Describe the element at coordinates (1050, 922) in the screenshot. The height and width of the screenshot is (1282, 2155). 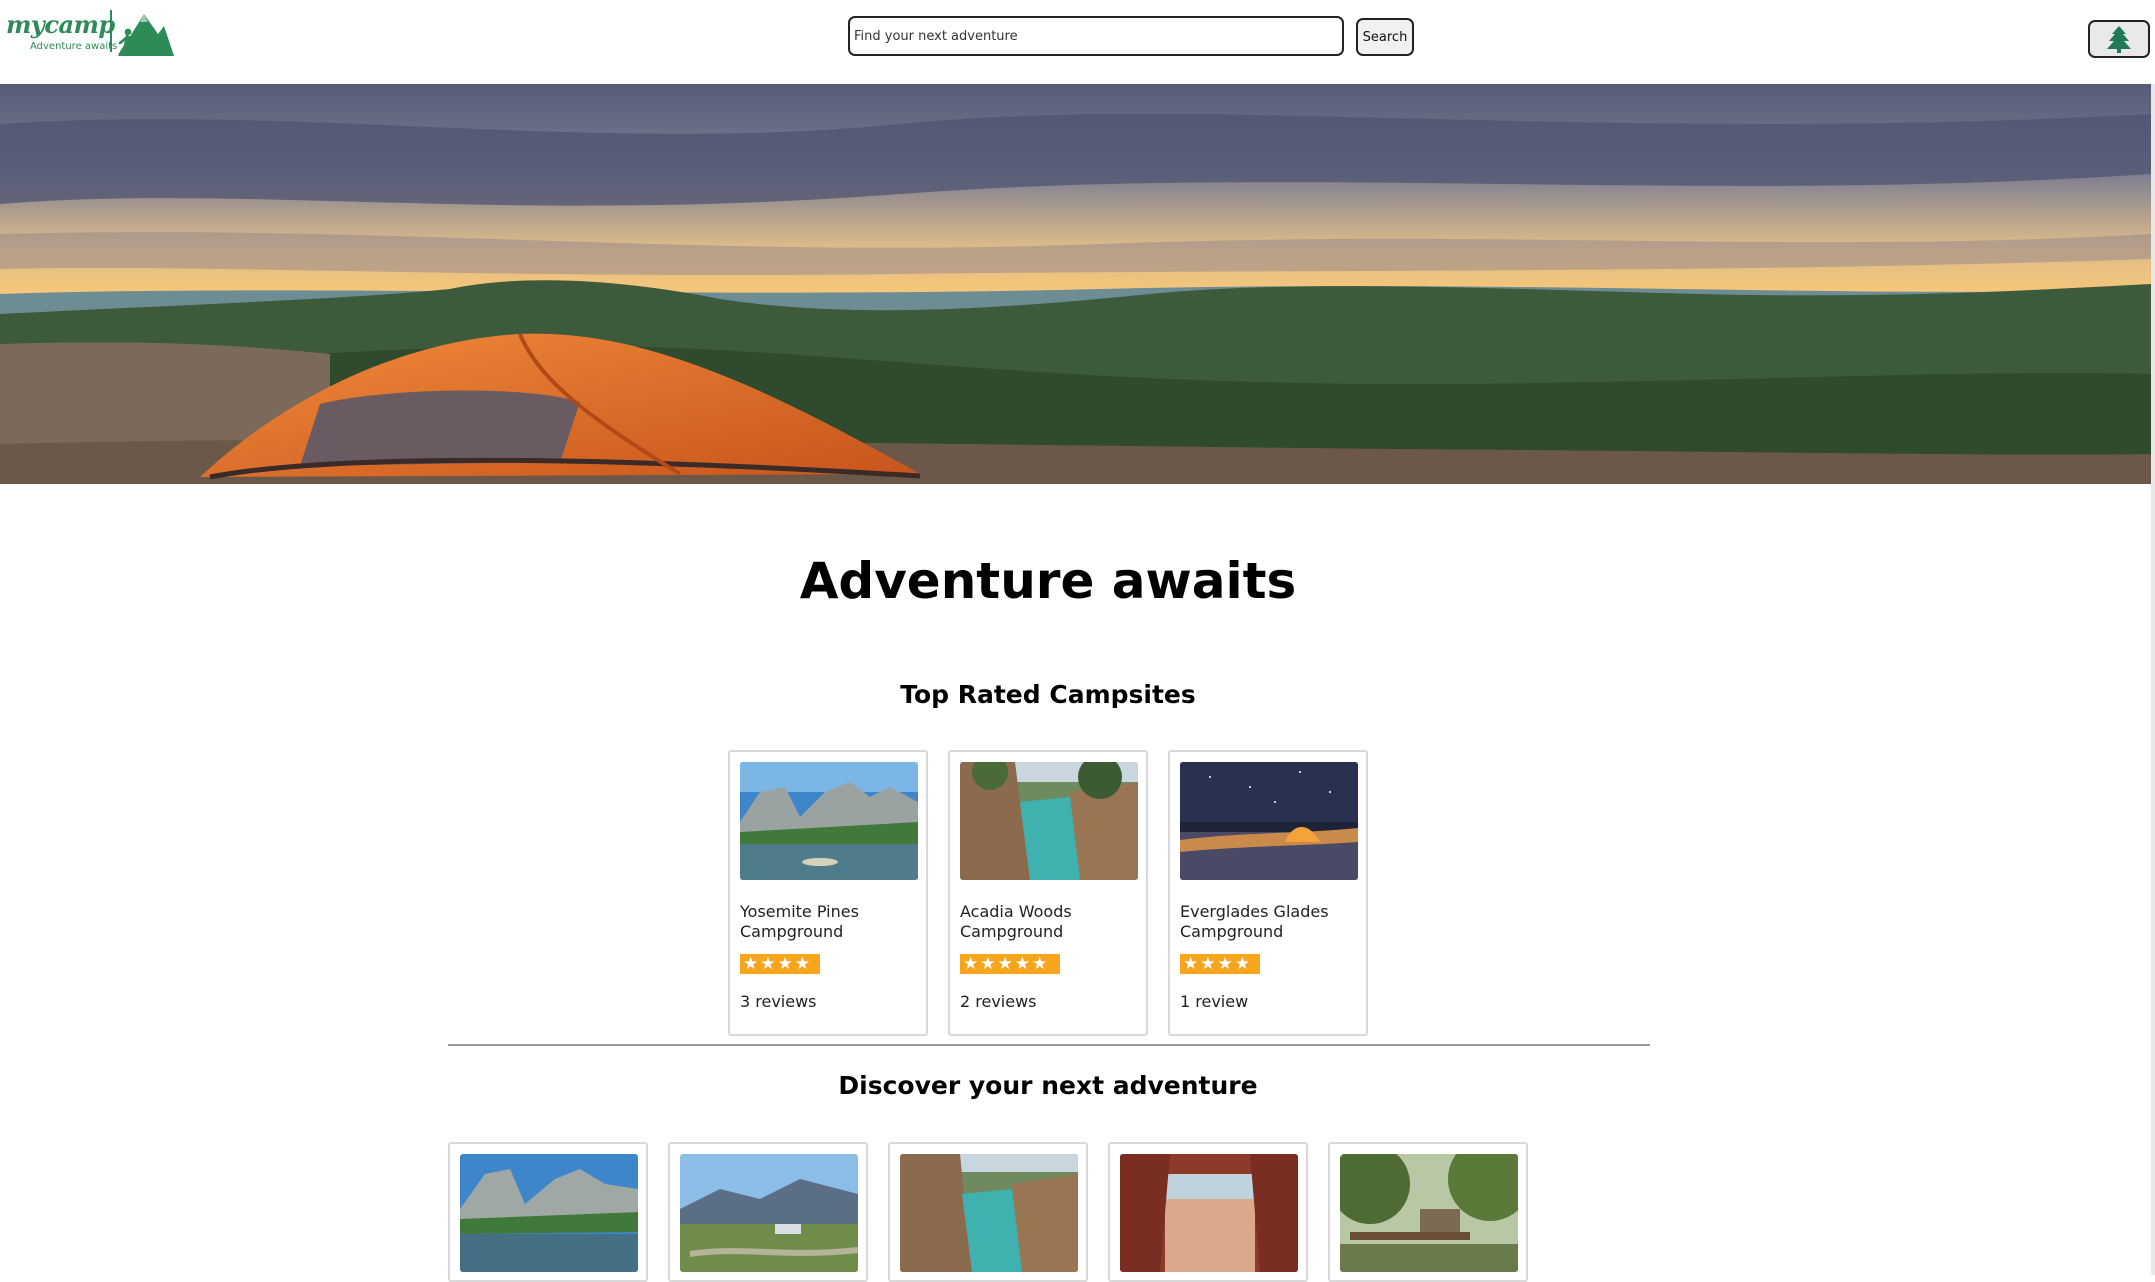
I see `campsite-name: Acadia Woods Campground` at that location.